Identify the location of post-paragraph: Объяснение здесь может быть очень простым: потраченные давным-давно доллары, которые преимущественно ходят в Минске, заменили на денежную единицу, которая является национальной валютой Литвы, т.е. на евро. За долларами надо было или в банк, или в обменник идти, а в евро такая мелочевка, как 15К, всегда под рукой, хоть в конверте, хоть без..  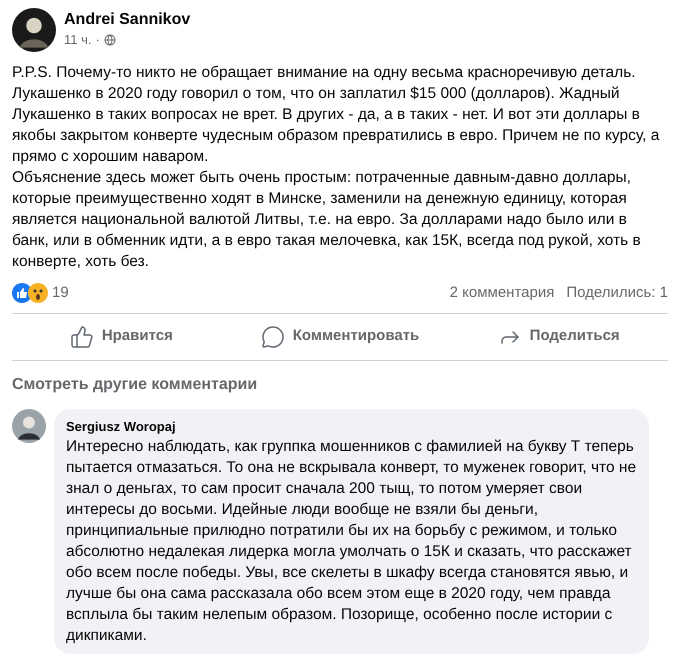
(327, 220).